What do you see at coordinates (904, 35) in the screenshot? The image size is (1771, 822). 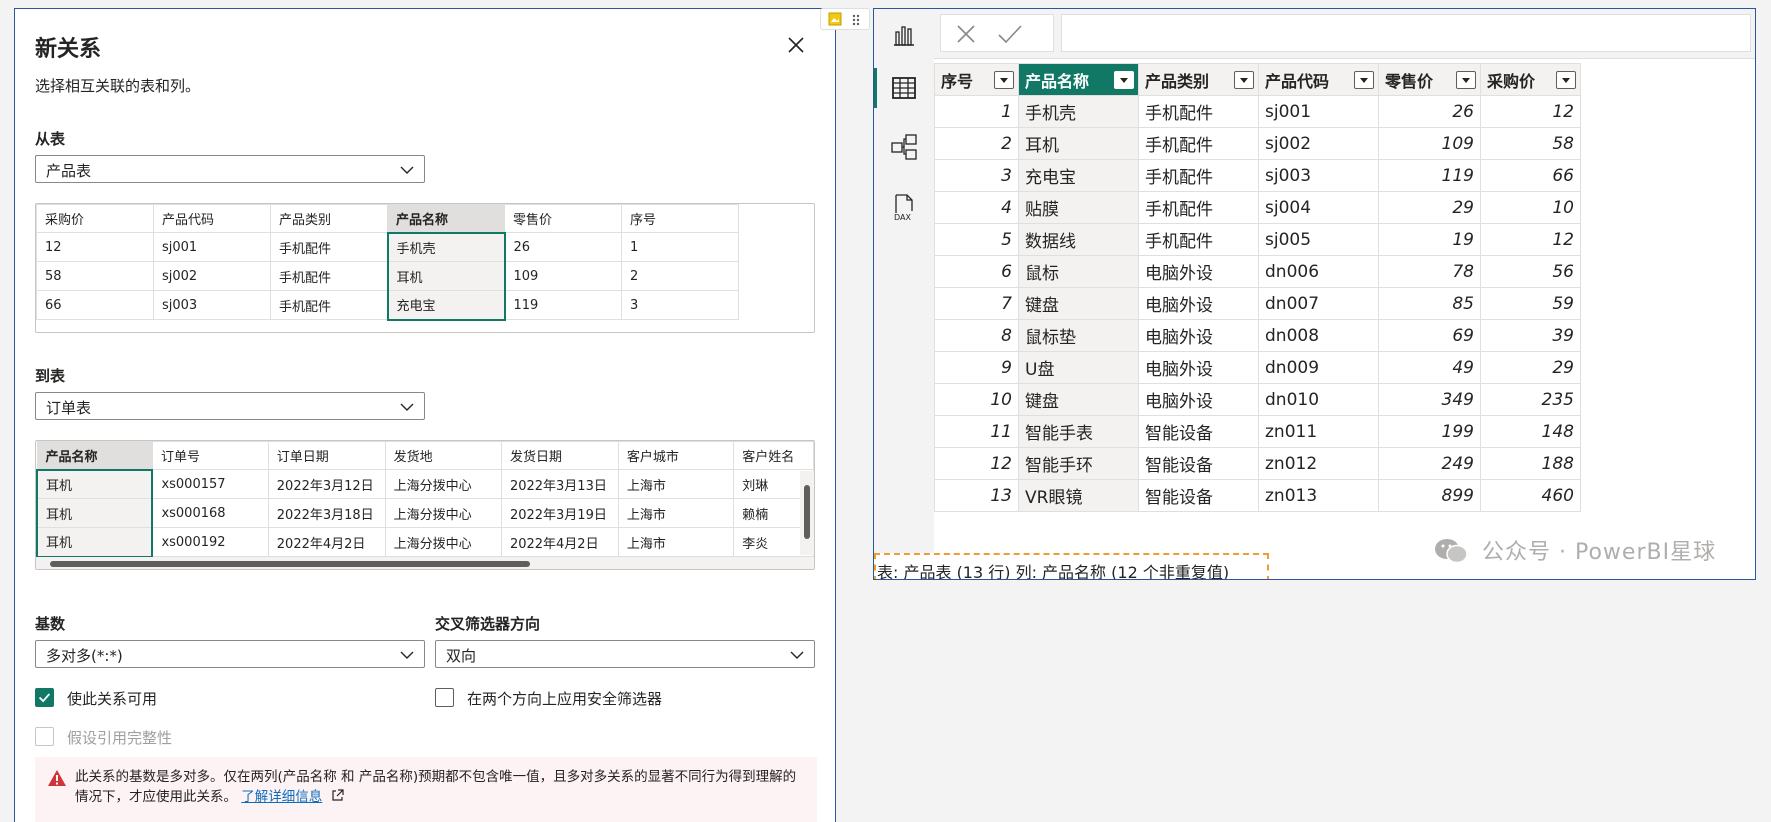 I see `report-view-button` at bounding box center [904, 35].